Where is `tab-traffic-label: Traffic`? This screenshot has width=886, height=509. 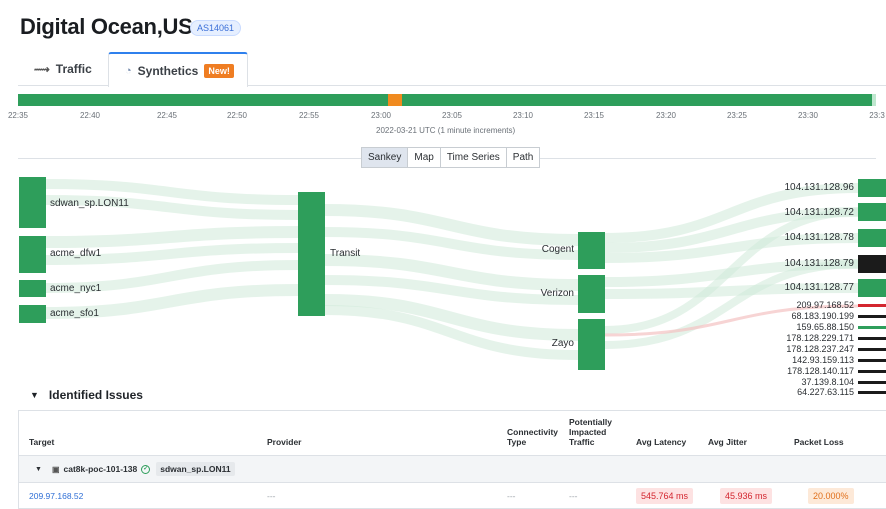
tab-traffic-label: Traffic is located at coordinates (73, 69).